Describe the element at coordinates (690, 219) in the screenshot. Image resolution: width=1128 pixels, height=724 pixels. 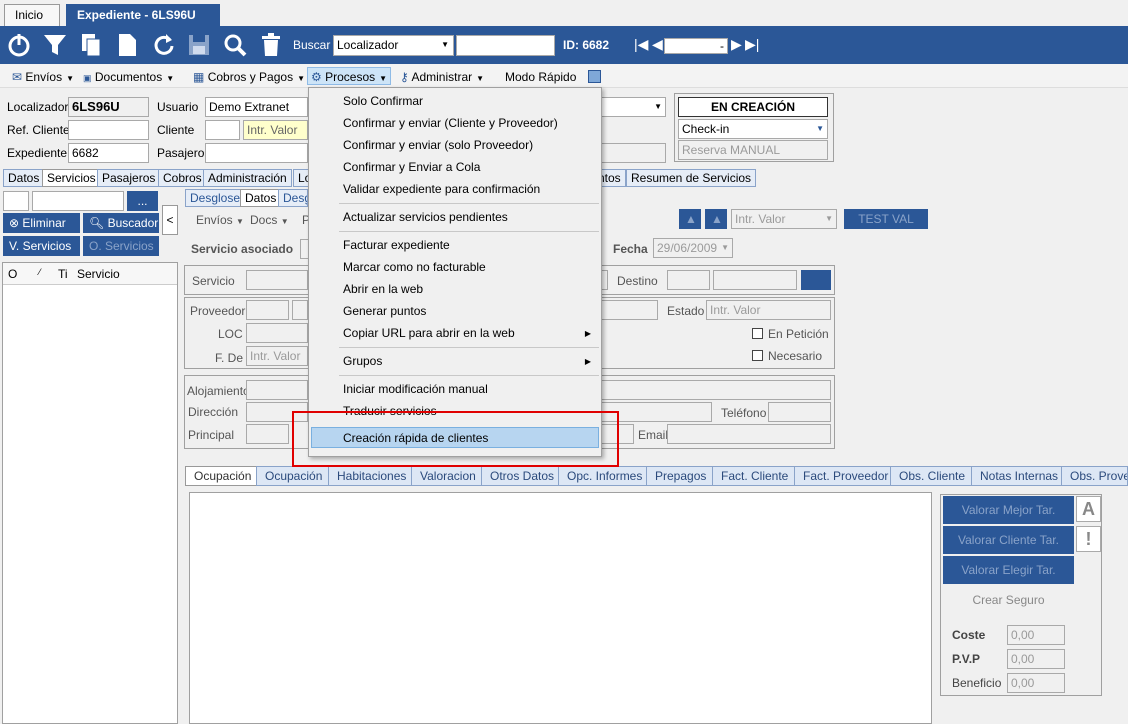
I see `up-arrow-icon: ▲` at that location.